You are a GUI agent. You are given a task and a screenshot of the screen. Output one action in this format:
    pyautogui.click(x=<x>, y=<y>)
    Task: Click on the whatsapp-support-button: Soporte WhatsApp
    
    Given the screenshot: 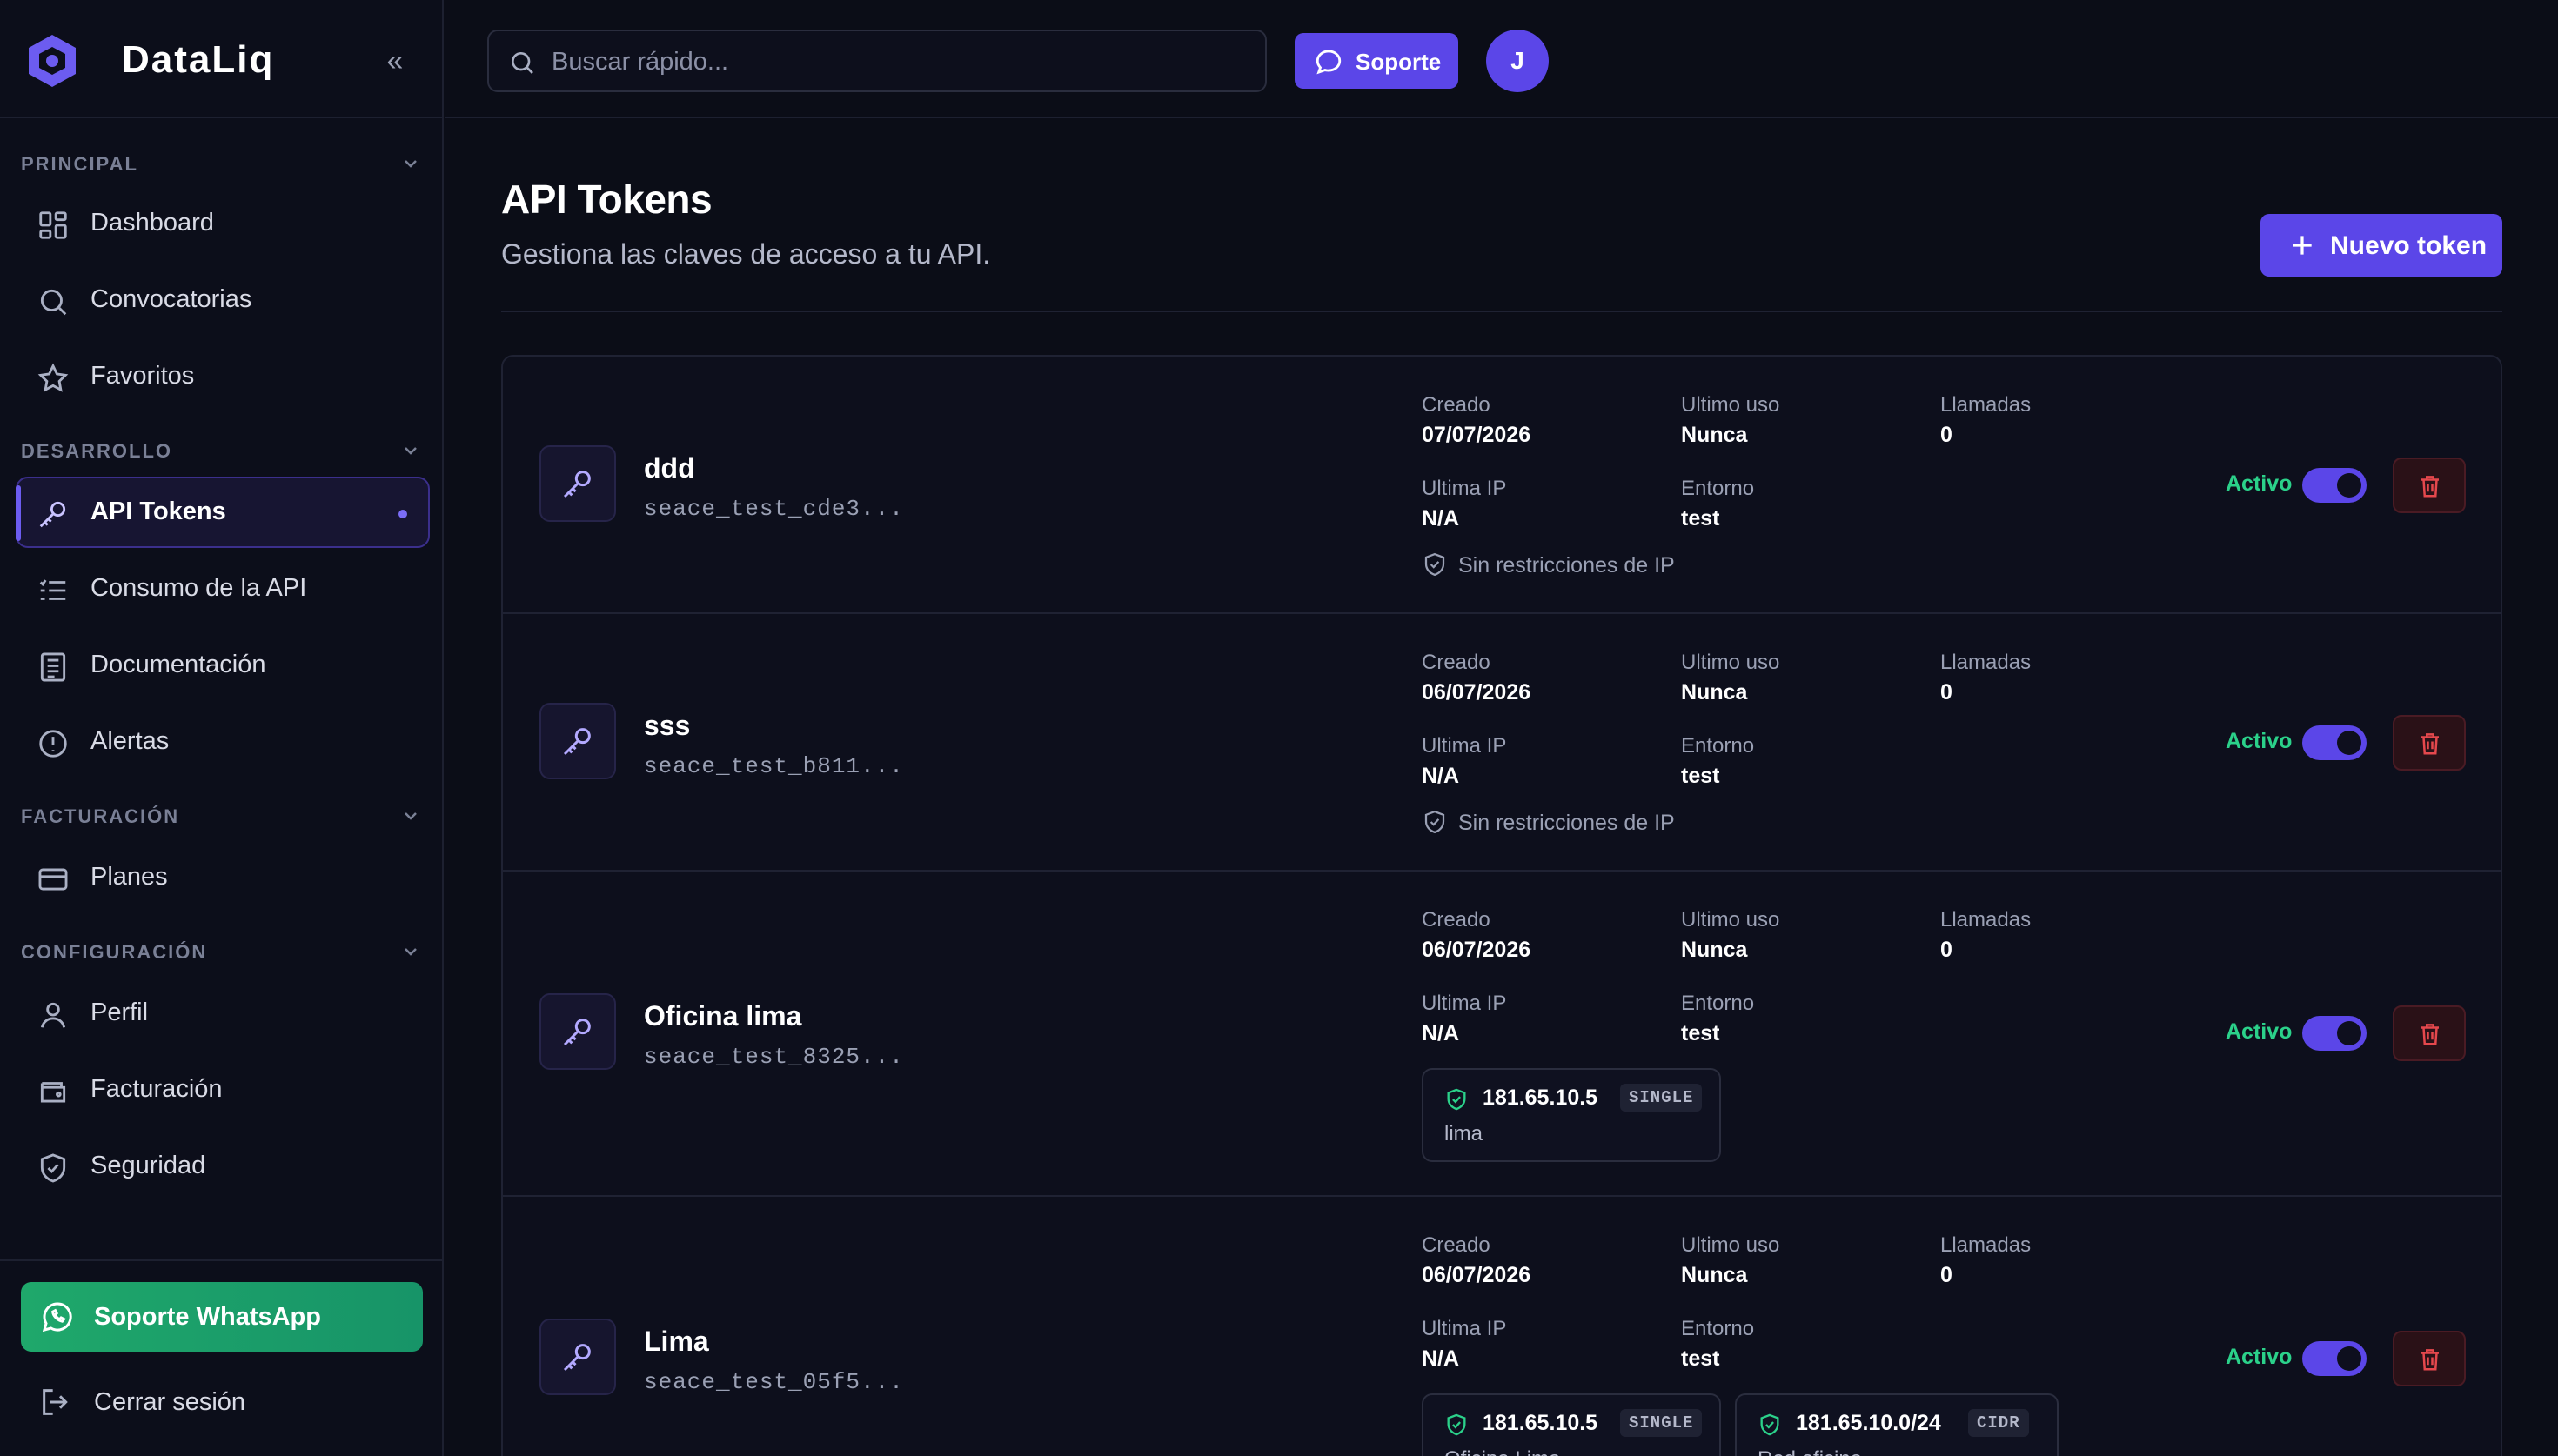 What is the action you would take?
    pyautogui.click(x=222, y=1317)
    